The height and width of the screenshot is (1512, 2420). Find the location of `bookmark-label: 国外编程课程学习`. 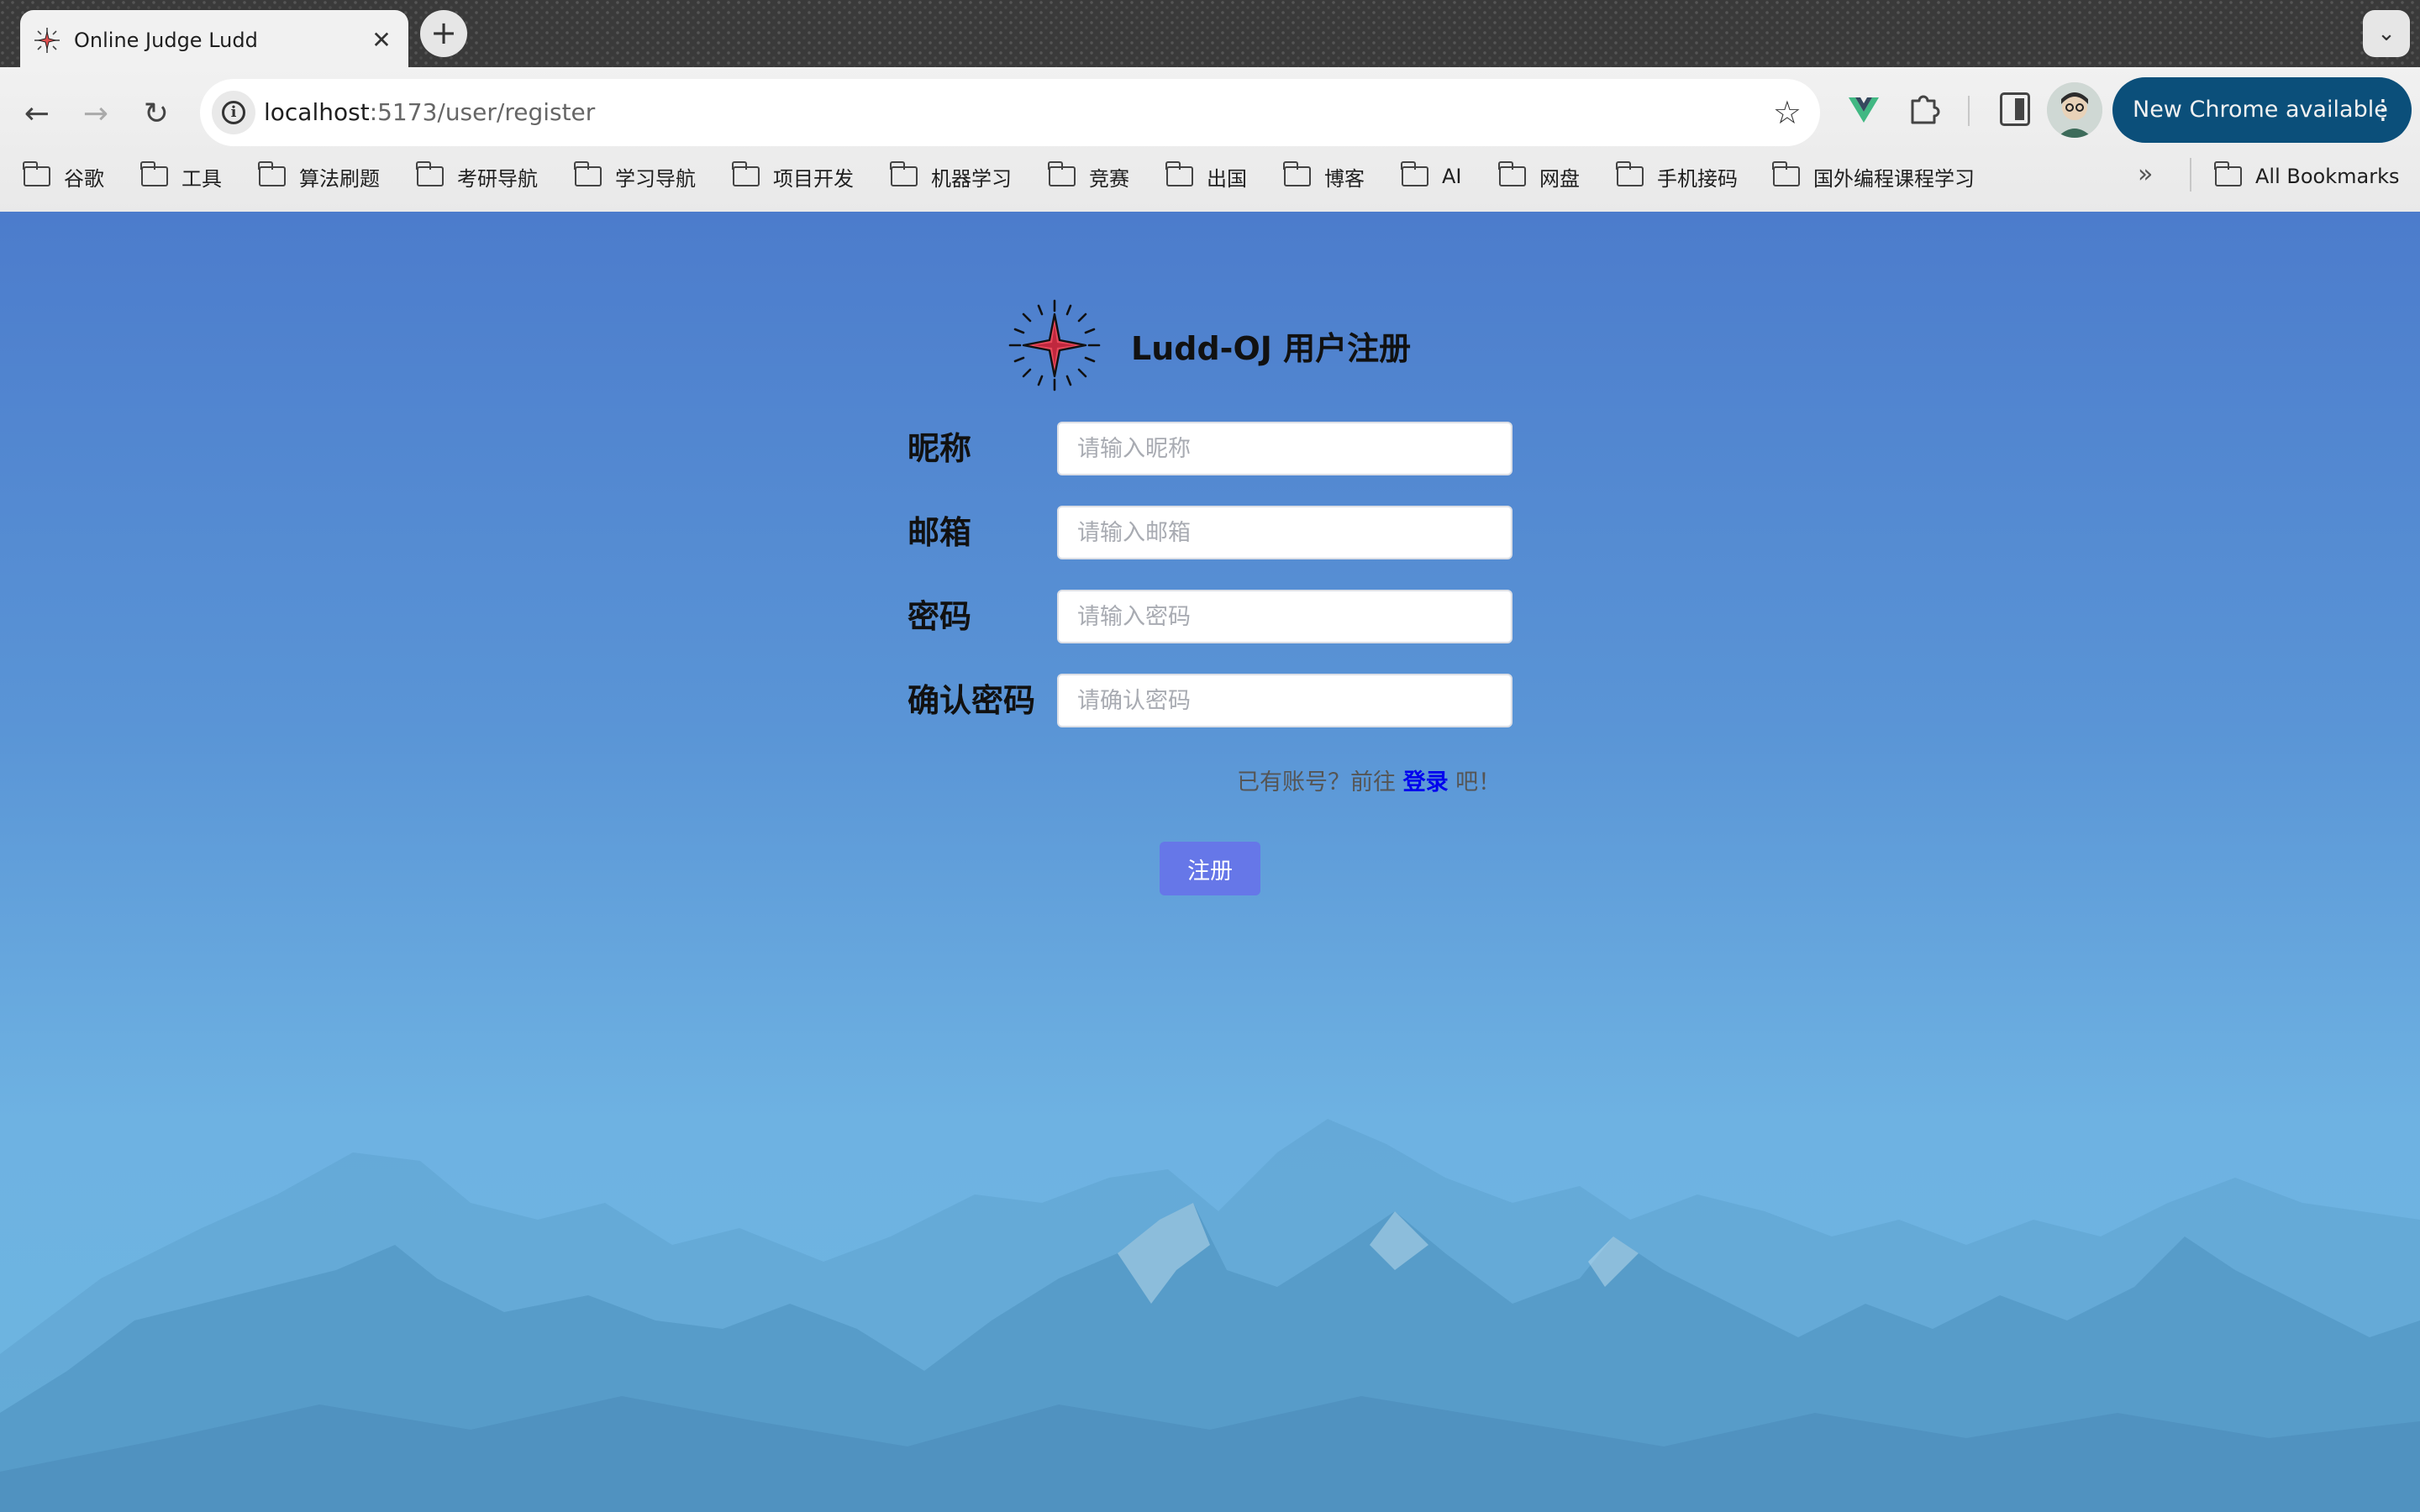

bookmark-label: 国外编程课程学习 is located at coordinates (1894, 178).